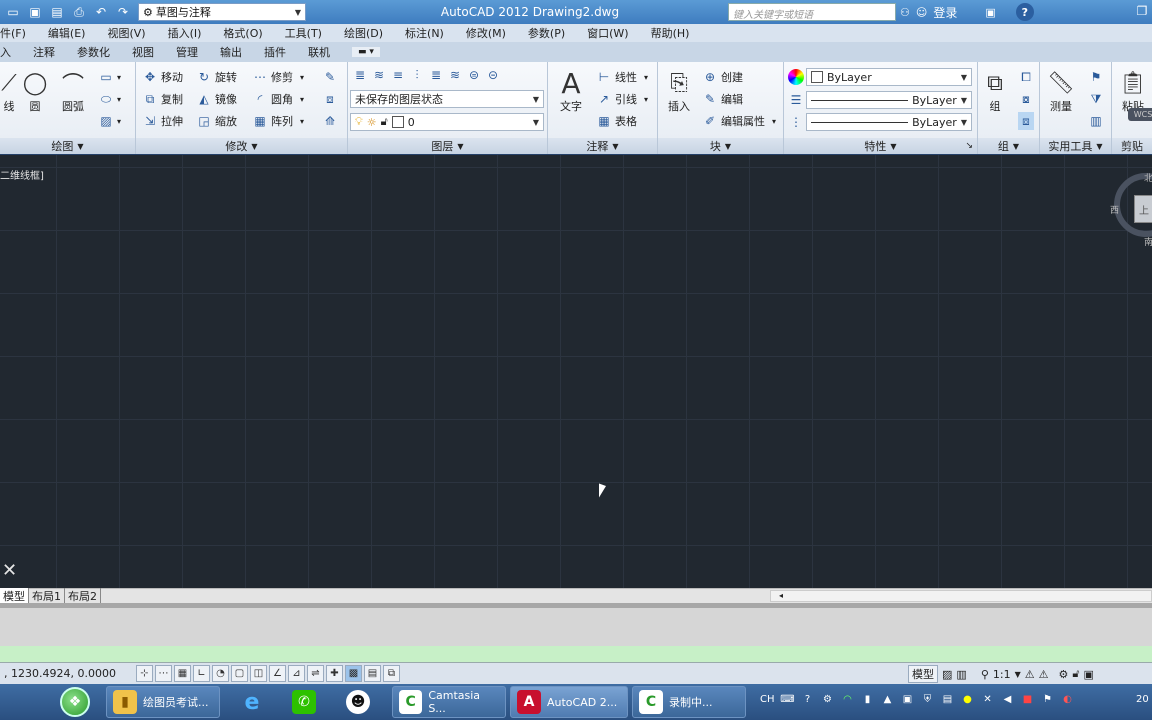  Describe the element at coordinates (372, 673) in the screenshot. I see `quick-properties-icon: ▤` at that location.